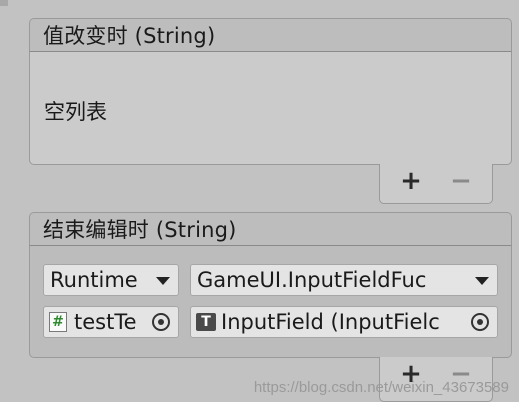 The width and height of the screenshot is (519, 402). What do you see at coordinates (312, 280) in the screenshot?
I see `function-value: GameUI.InputFieldFuc` at bounding box center [312, 280].